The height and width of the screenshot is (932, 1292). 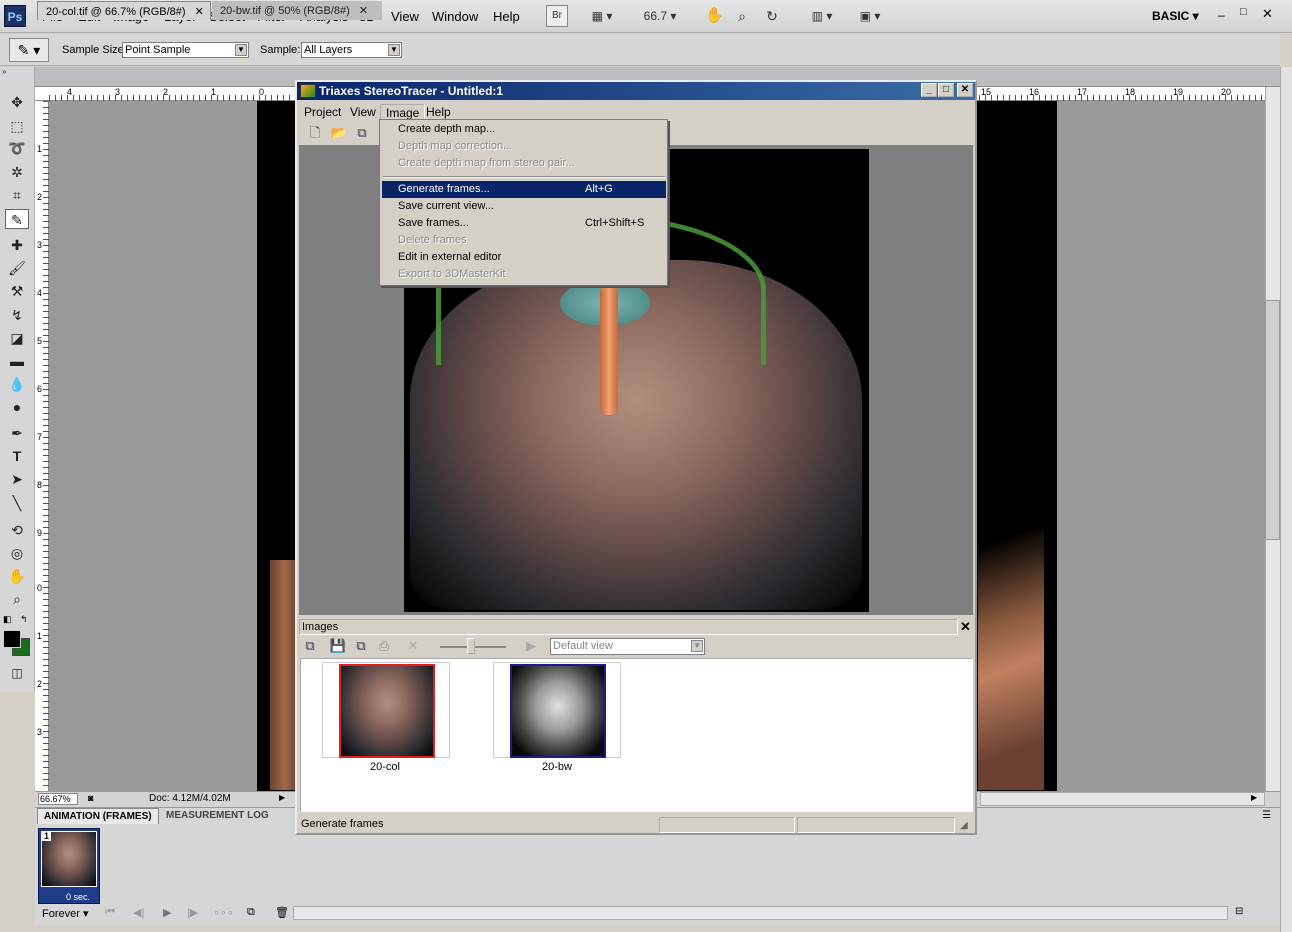 I want to click on copy-icon: ⧉, so click(x=362, y=133).